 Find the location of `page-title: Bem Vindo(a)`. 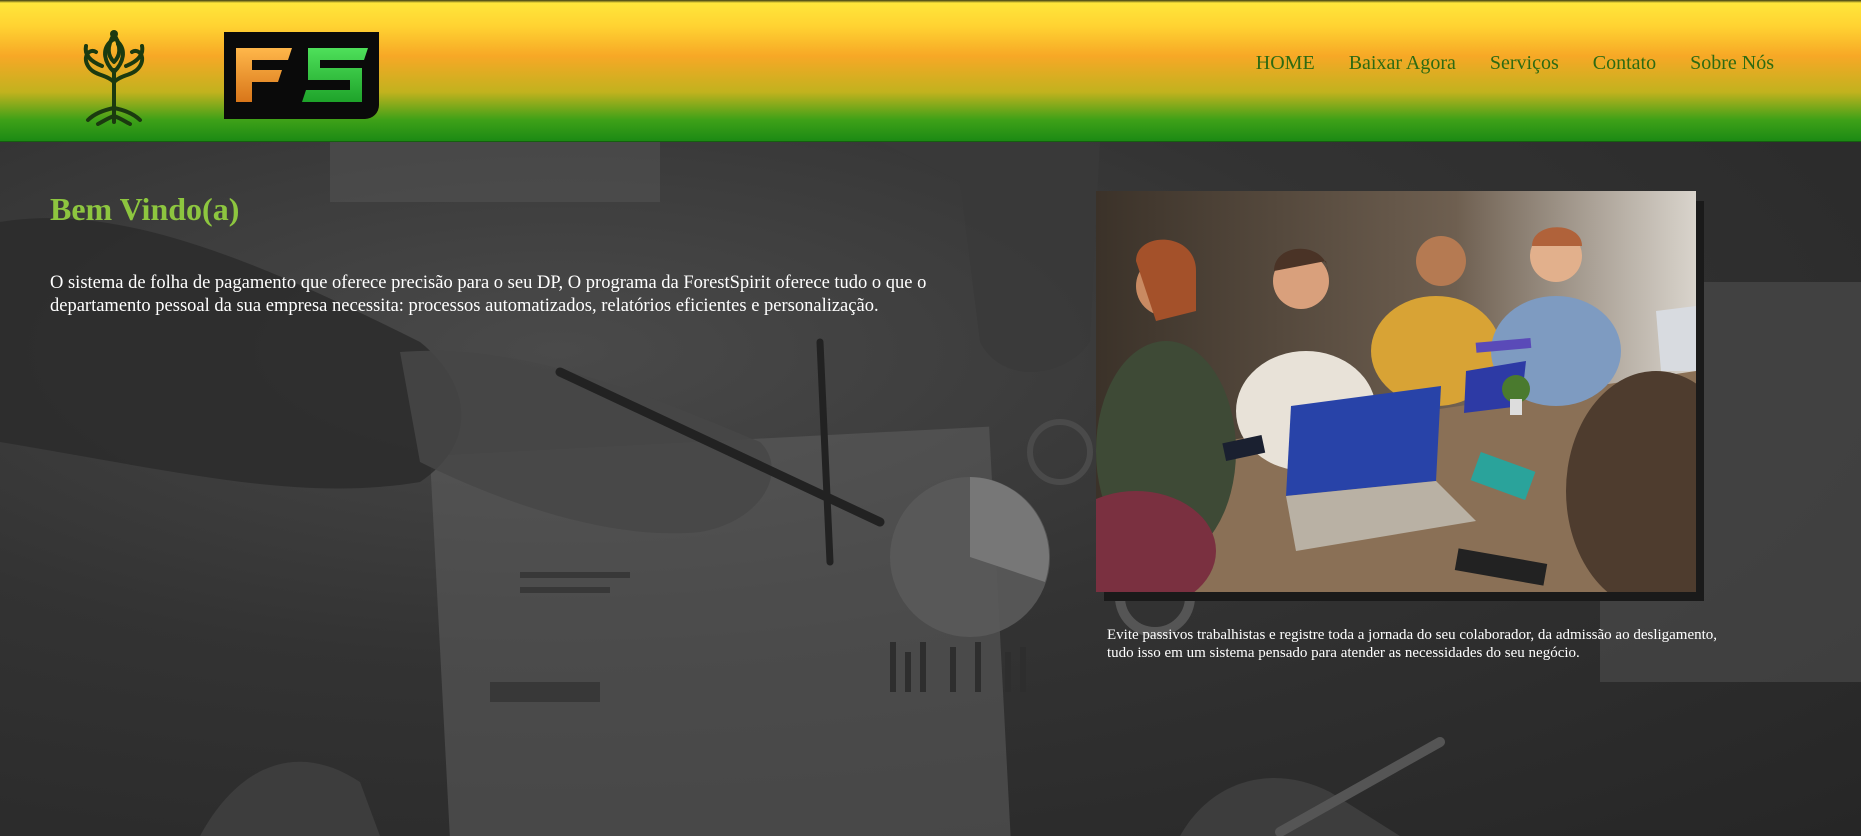

page-title: Bem Vindo(a) is located at coordinates (145, 209).